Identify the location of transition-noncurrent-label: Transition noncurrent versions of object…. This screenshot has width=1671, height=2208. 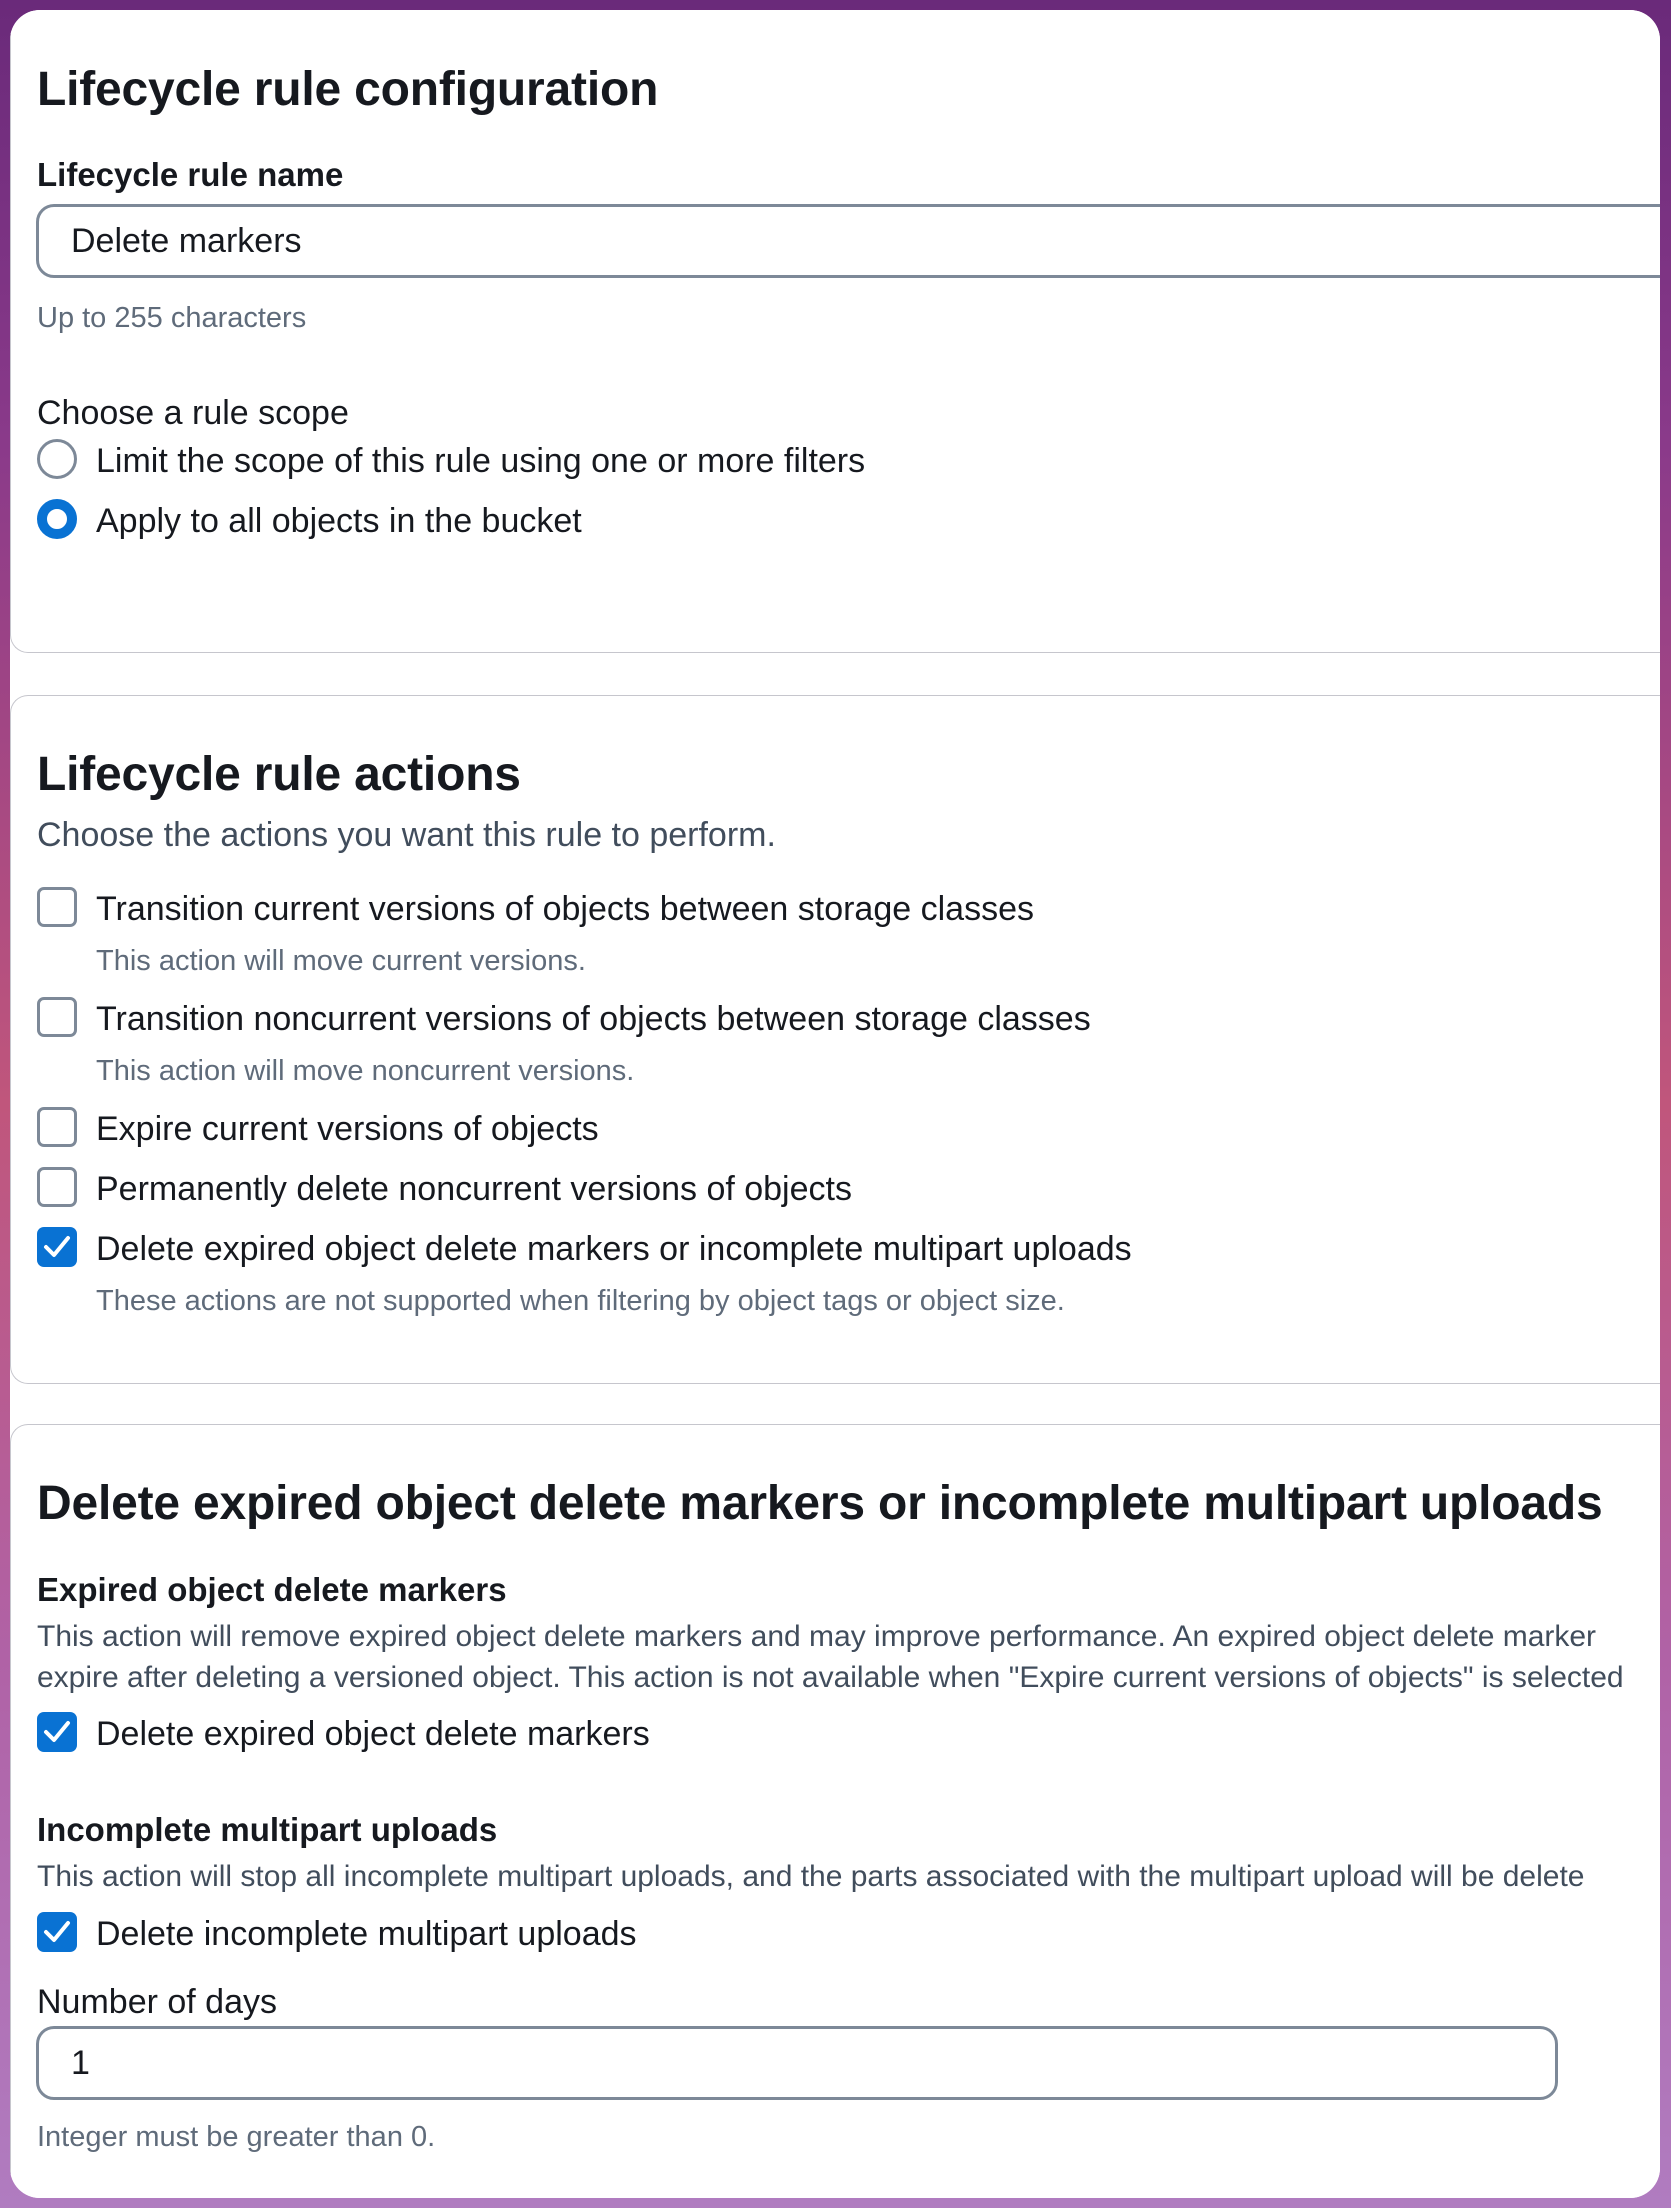
(593, 1019).